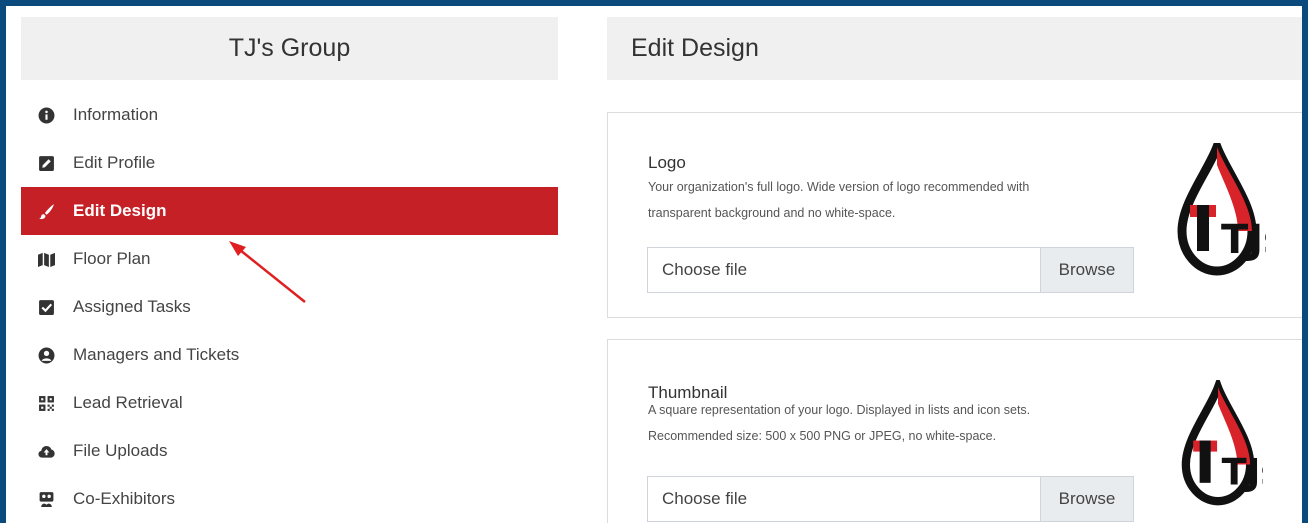 The image size is (1308, 523). Describe the element at coordinates (1243, 240) in the screenshot. I see `logo-lettering: TJs` at that location.